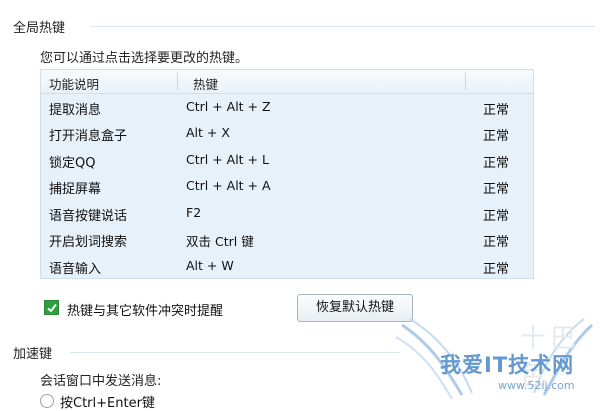 This screenshot has height=411, width=609. I want to click on hotkey-cell: Ctrl + Alt + Z, so click(228, 106).